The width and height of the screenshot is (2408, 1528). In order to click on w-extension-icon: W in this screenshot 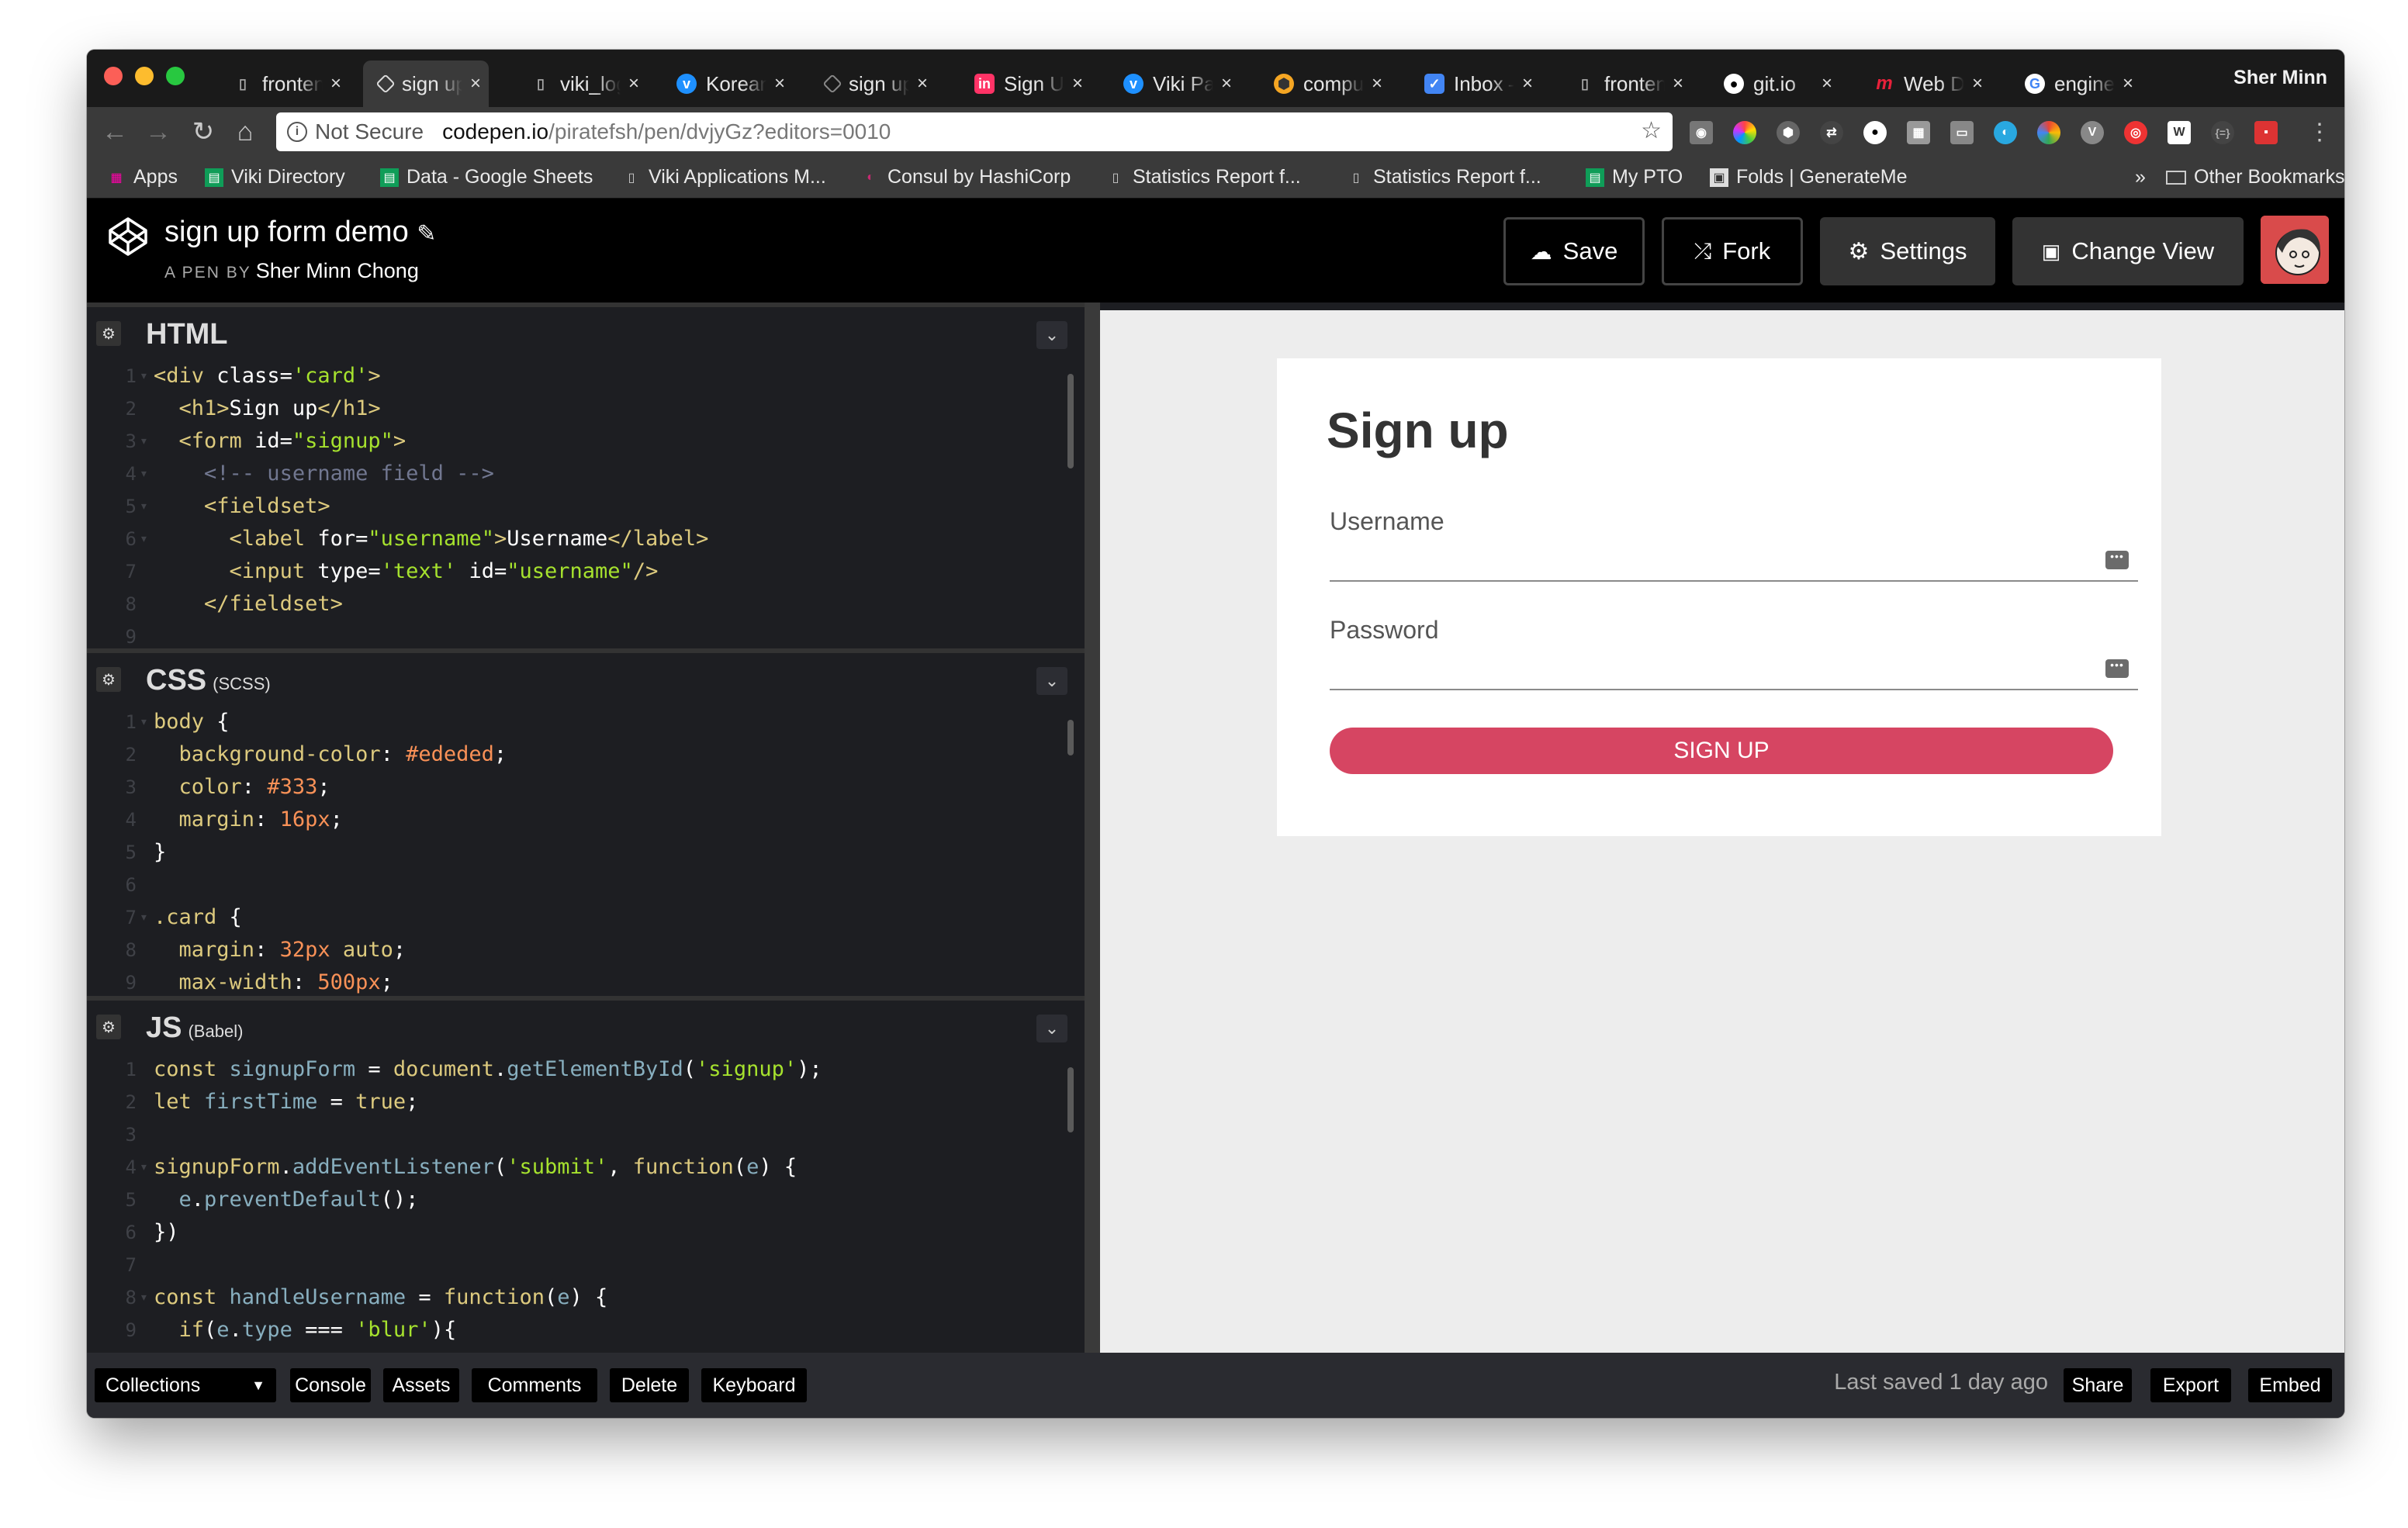, I will do `click(2179, 132)`.